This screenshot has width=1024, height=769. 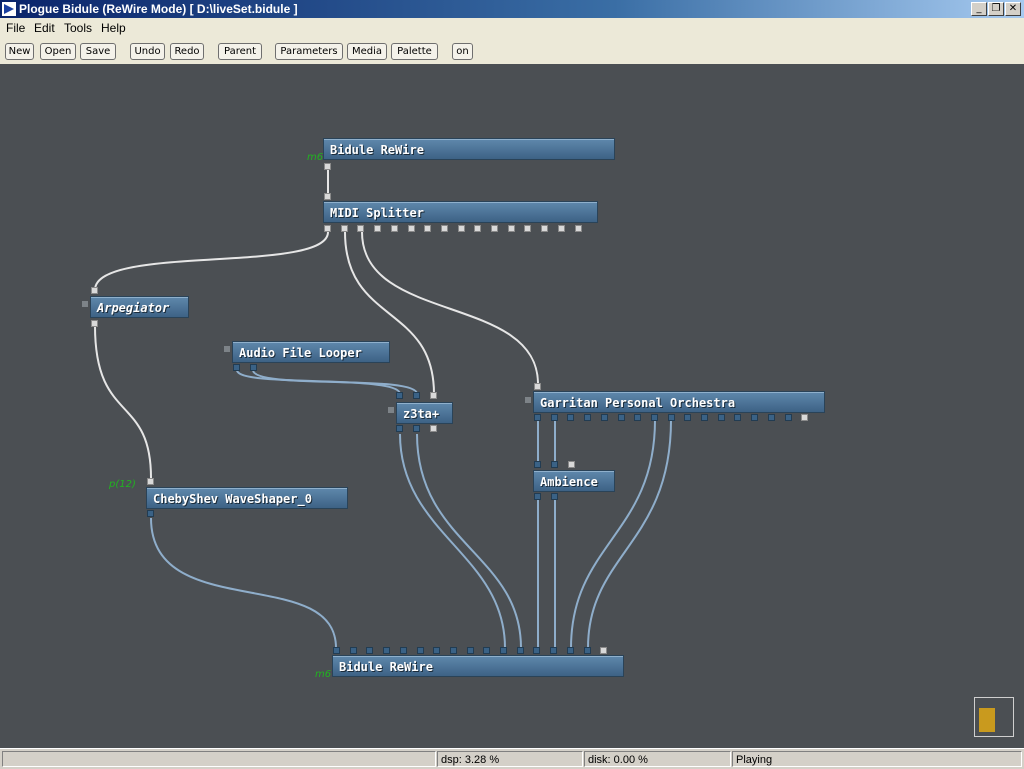 What do you see at coordinates (309, 51) in the screenshot?
I see `parameters-button: Parameters` at bounding box center [309, 51].